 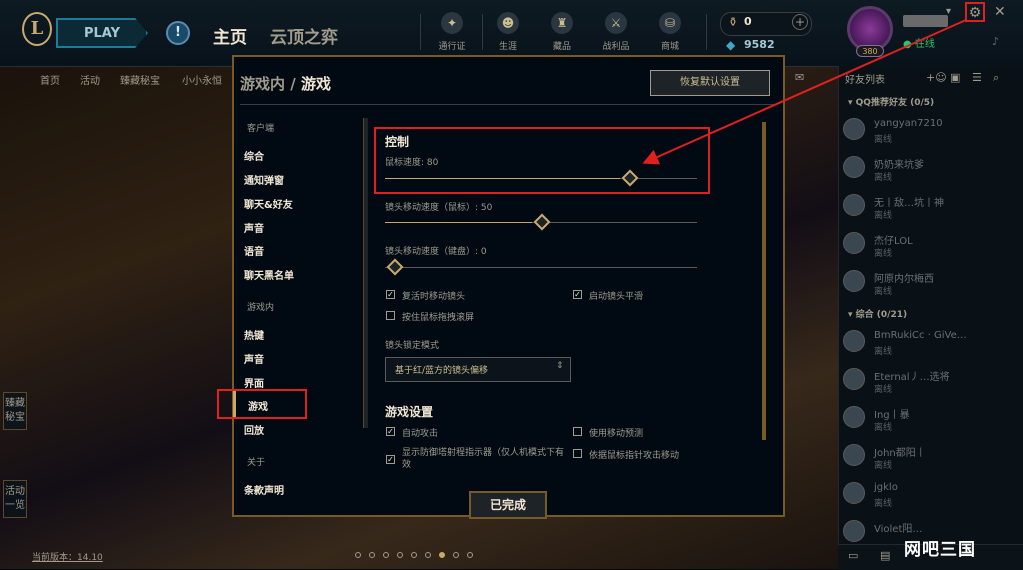 What do you see at coordinates (1000, 12) in the screenshot?
I see `close-icon: ✕` at bounding box center [1000, 12].